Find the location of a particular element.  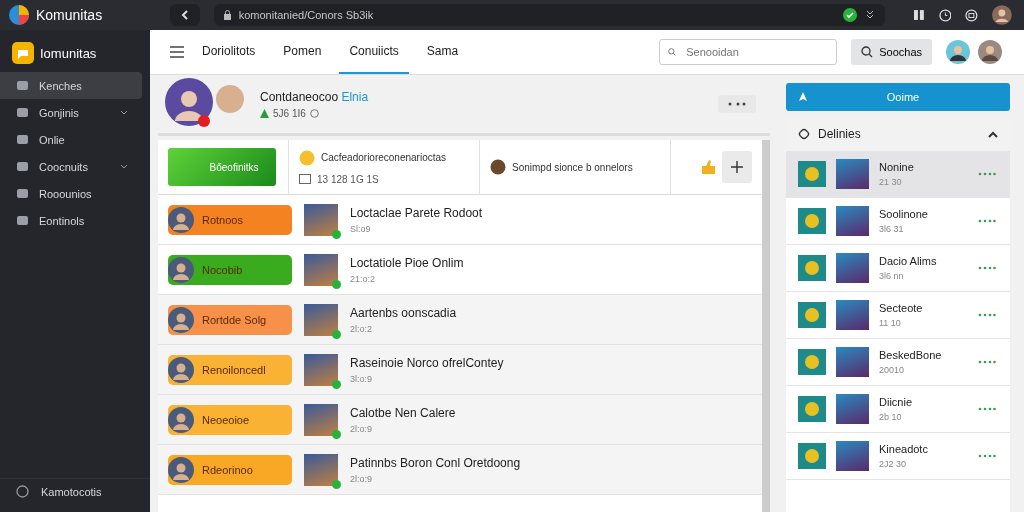

profile-stats: 5J6 1I6 is located at coordinates (289, 113).